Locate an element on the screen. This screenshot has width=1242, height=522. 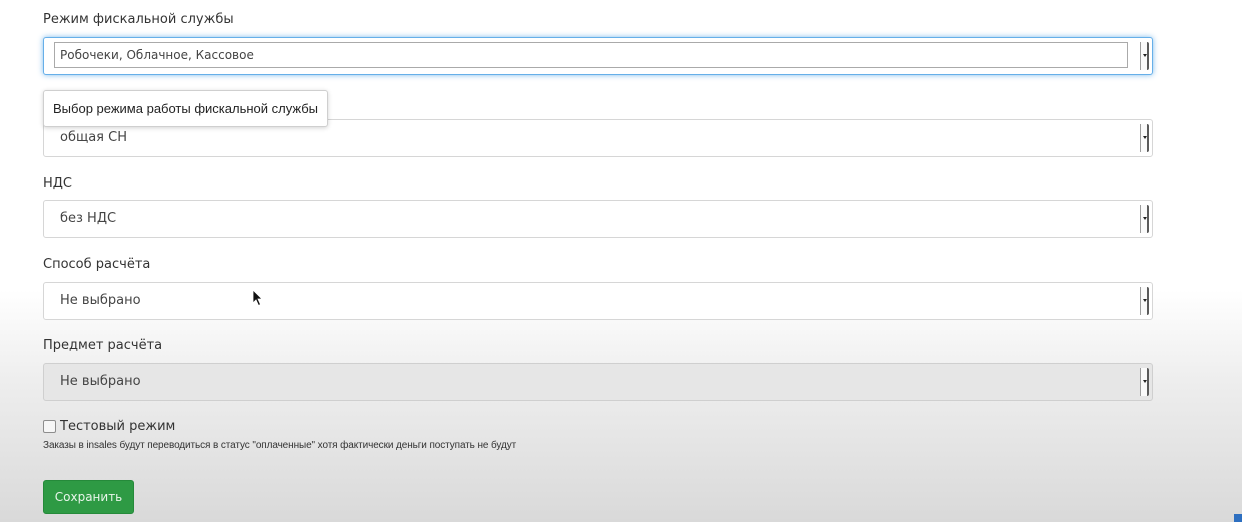
vat-select: без НДС is located at coordinates (598, 219).